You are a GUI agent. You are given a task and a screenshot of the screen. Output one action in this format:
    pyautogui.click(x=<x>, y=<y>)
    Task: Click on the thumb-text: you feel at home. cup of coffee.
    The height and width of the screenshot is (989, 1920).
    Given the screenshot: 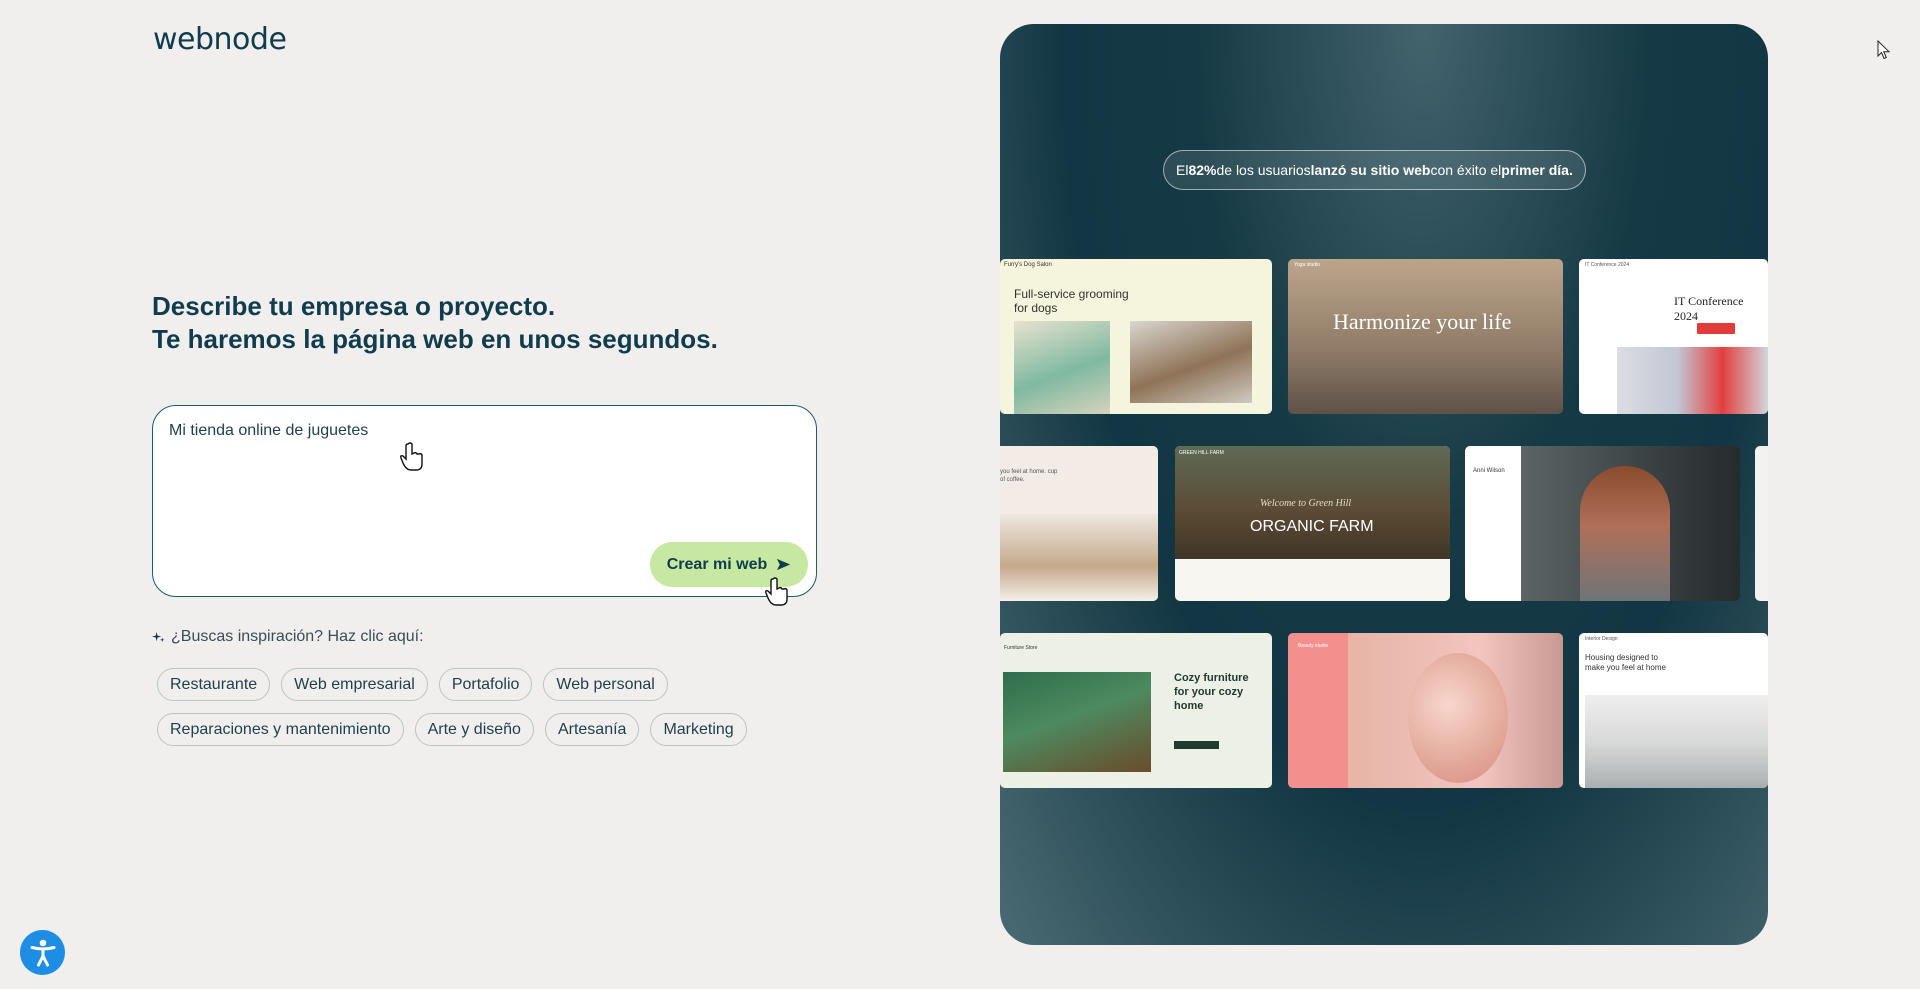 What is the action you would take?
    pyautogui.click(x=1029, y=476)
    